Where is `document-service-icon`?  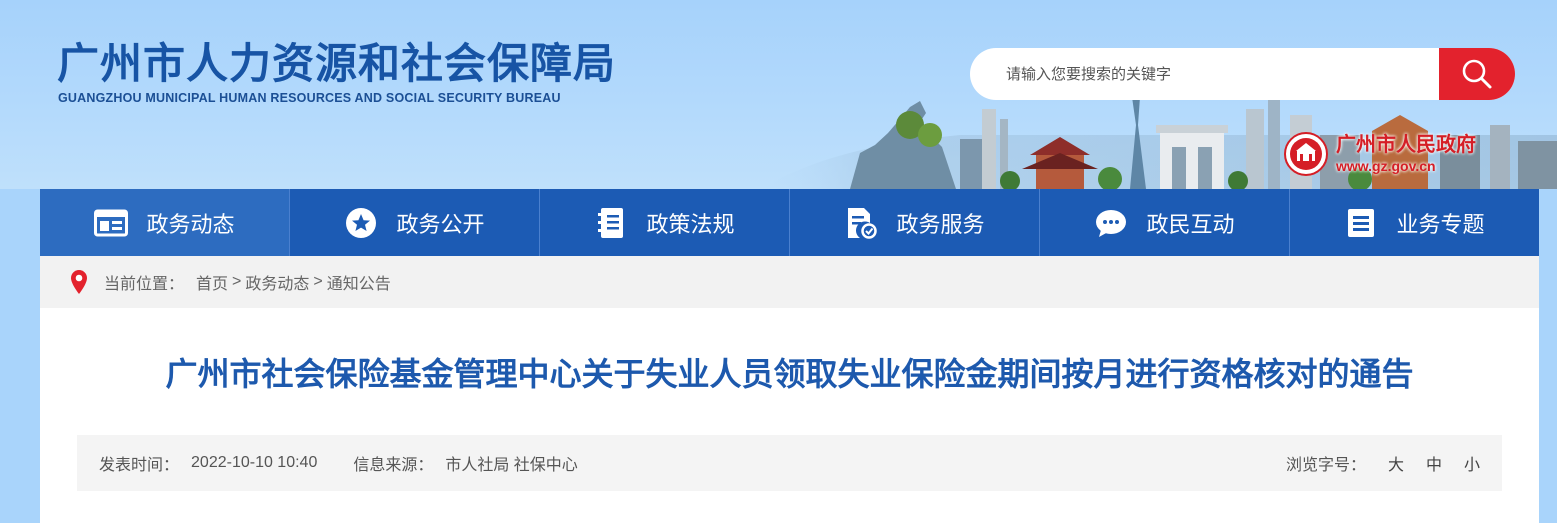
document-service-icon is located at coordinates (861, 223).